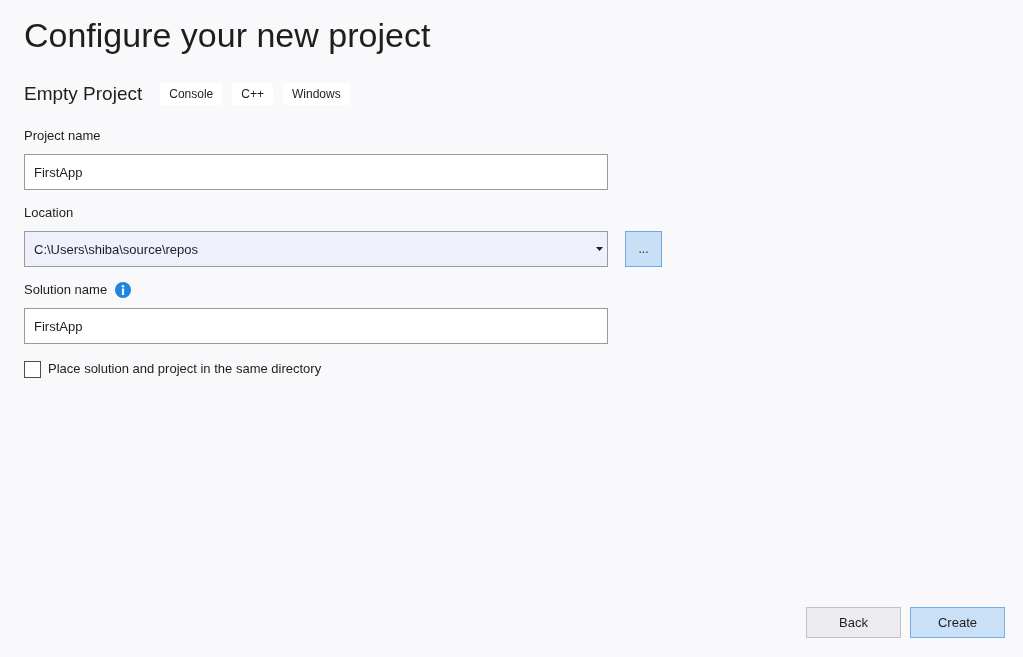 The image size is (1023, 657). What do you see at coordinates (957, 622) in the screenshot?
I see `create-button: Create` at bounding box center [957, 622].